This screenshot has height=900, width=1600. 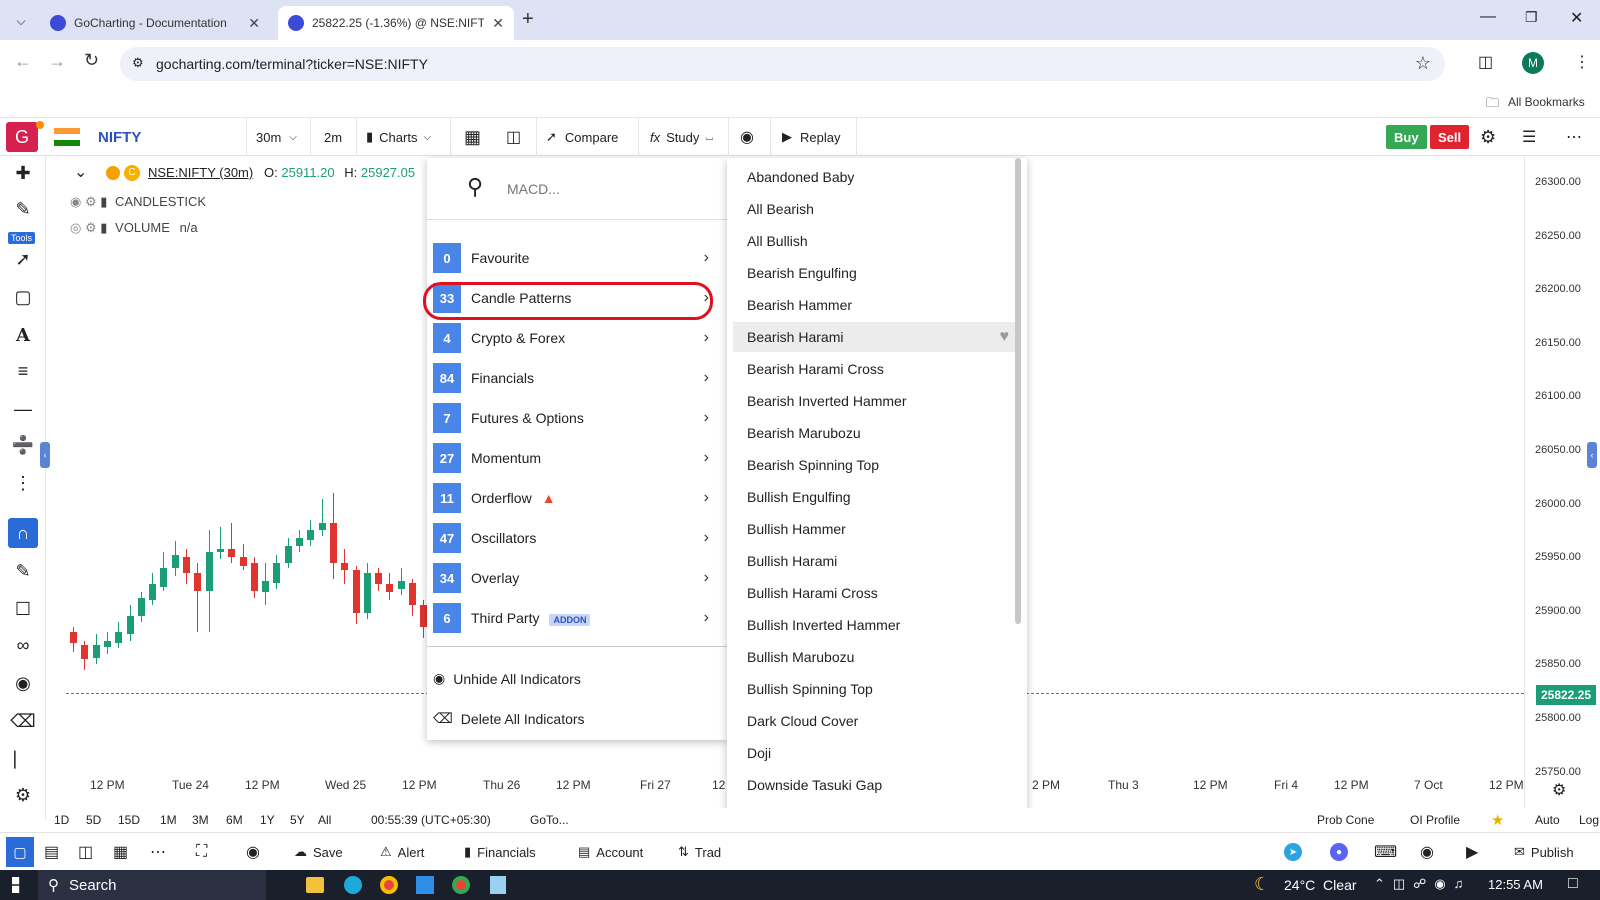 What do you see at coordinates (1472, 852) in the screenshot?
I see `video-icon: ▶` at bounding box center [1472, 852].